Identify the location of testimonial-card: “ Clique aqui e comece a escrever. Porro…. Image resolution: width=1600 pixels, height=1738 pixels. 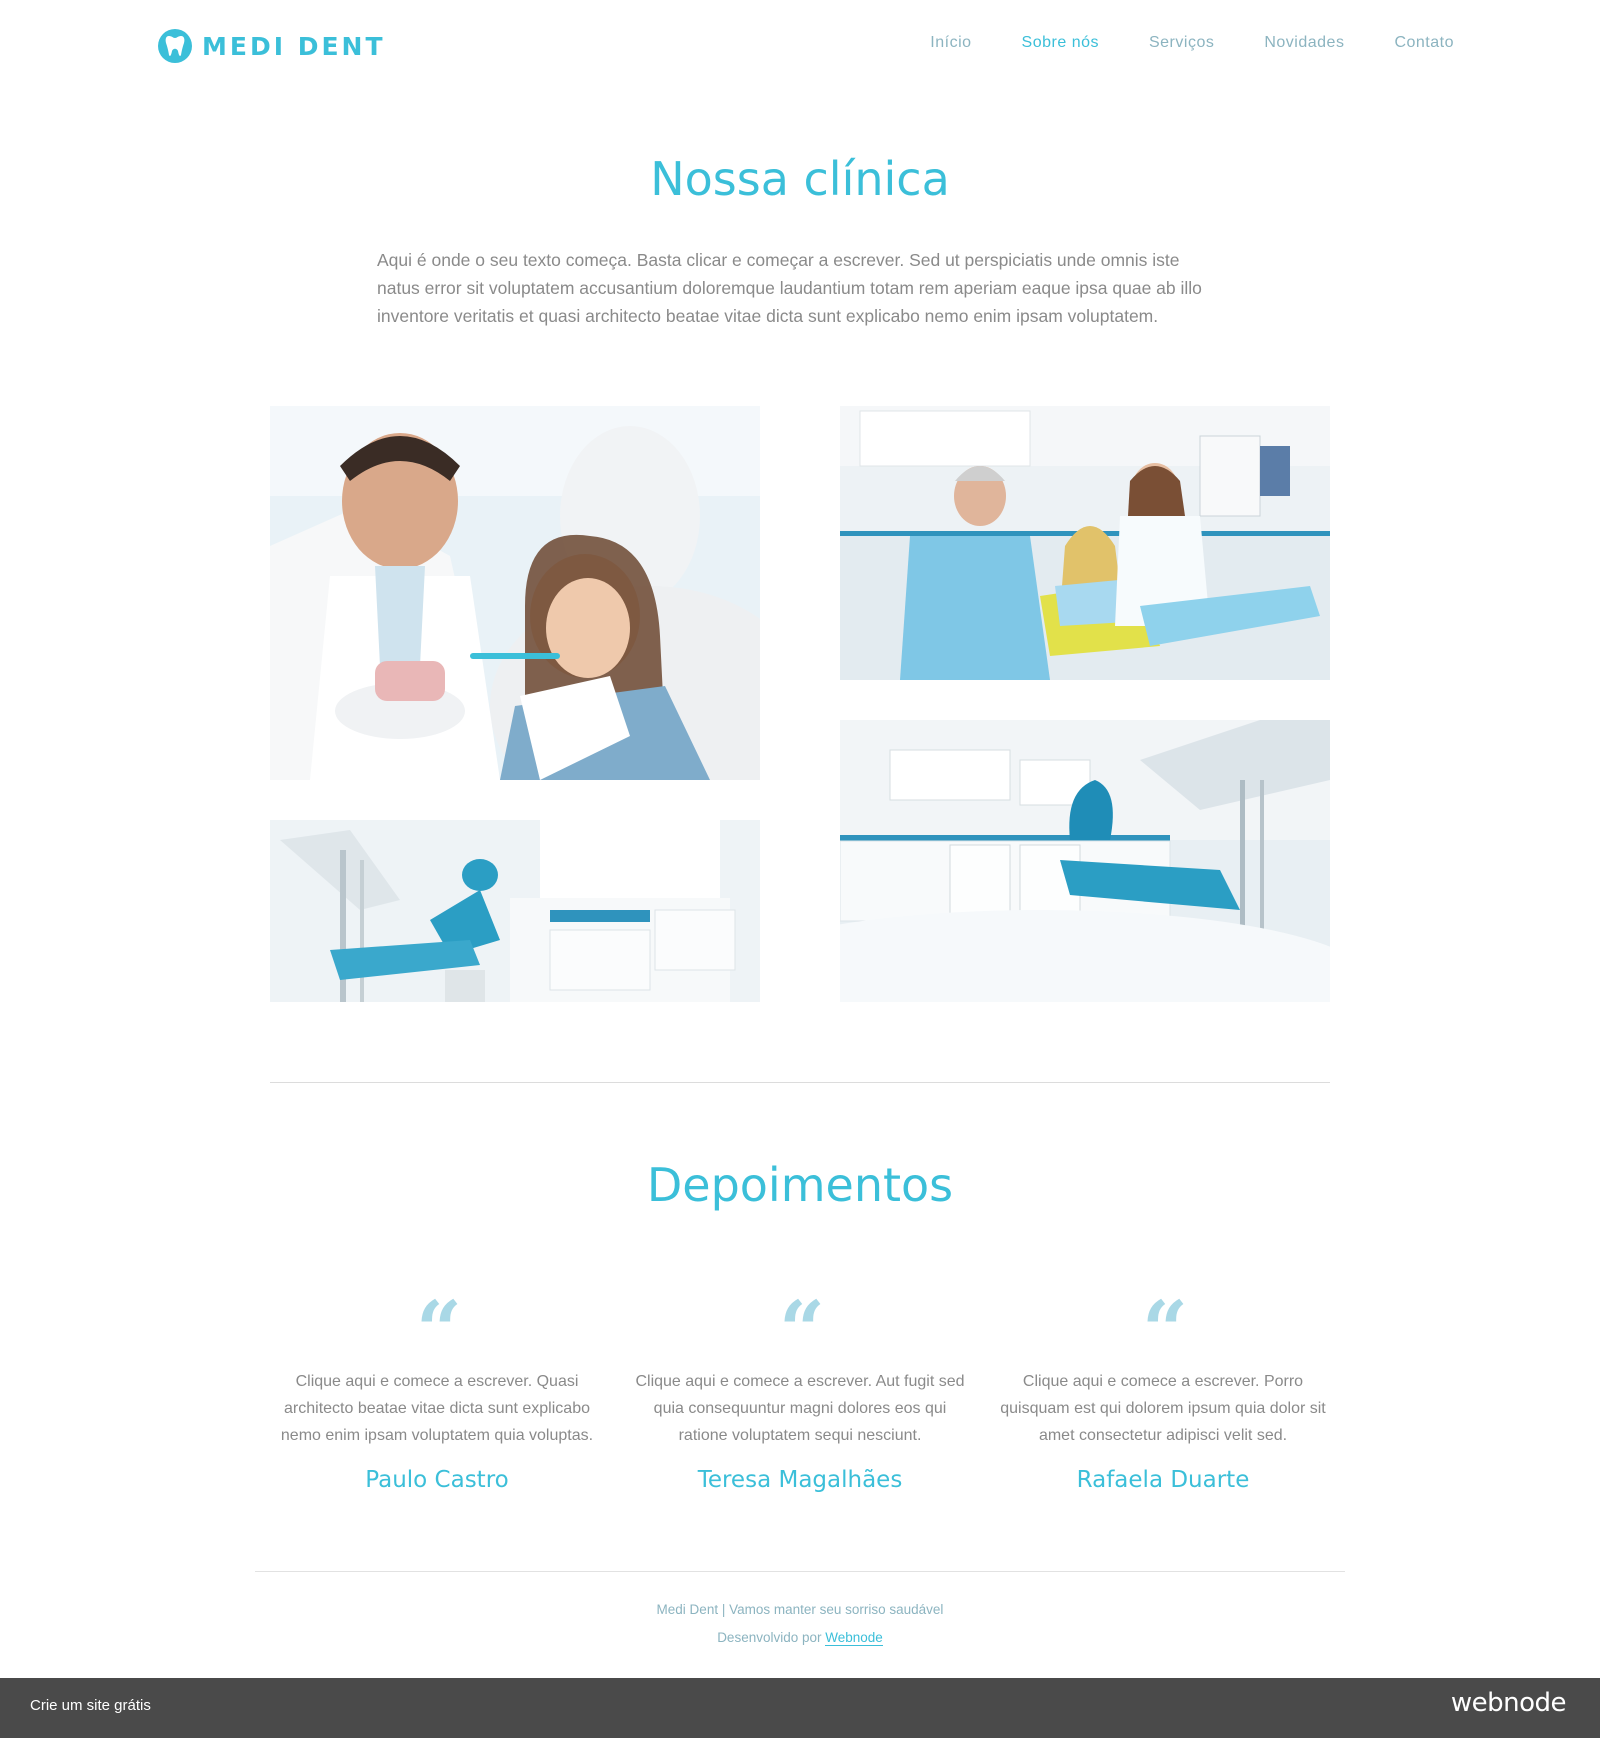
(1163, 1388).